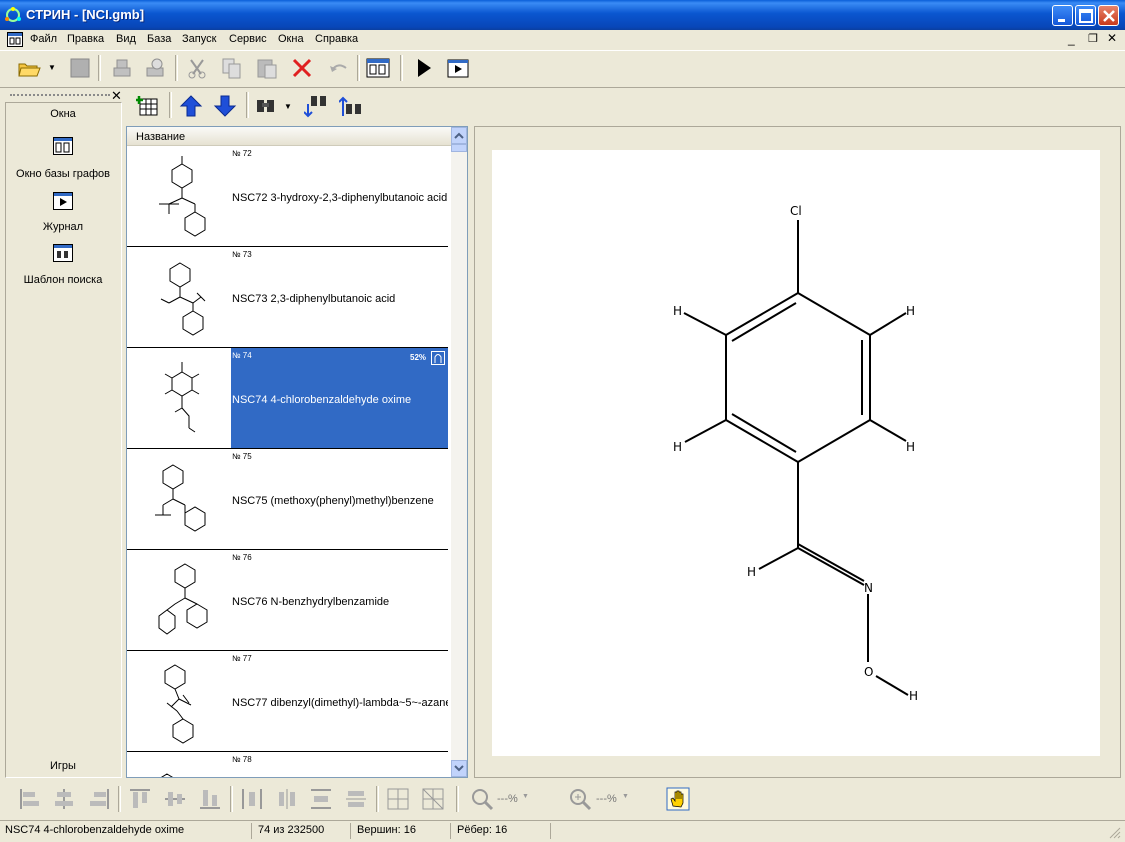  I want to click on align-bottom-icon, so click(210, 799).